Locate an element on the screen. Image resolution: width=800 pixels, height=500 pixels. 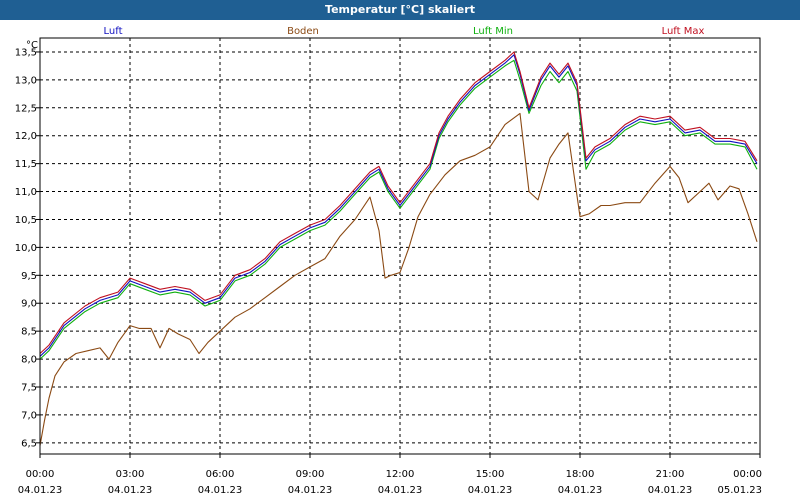
x-tick-time: 21:00 is located at coordinates (670, 474).